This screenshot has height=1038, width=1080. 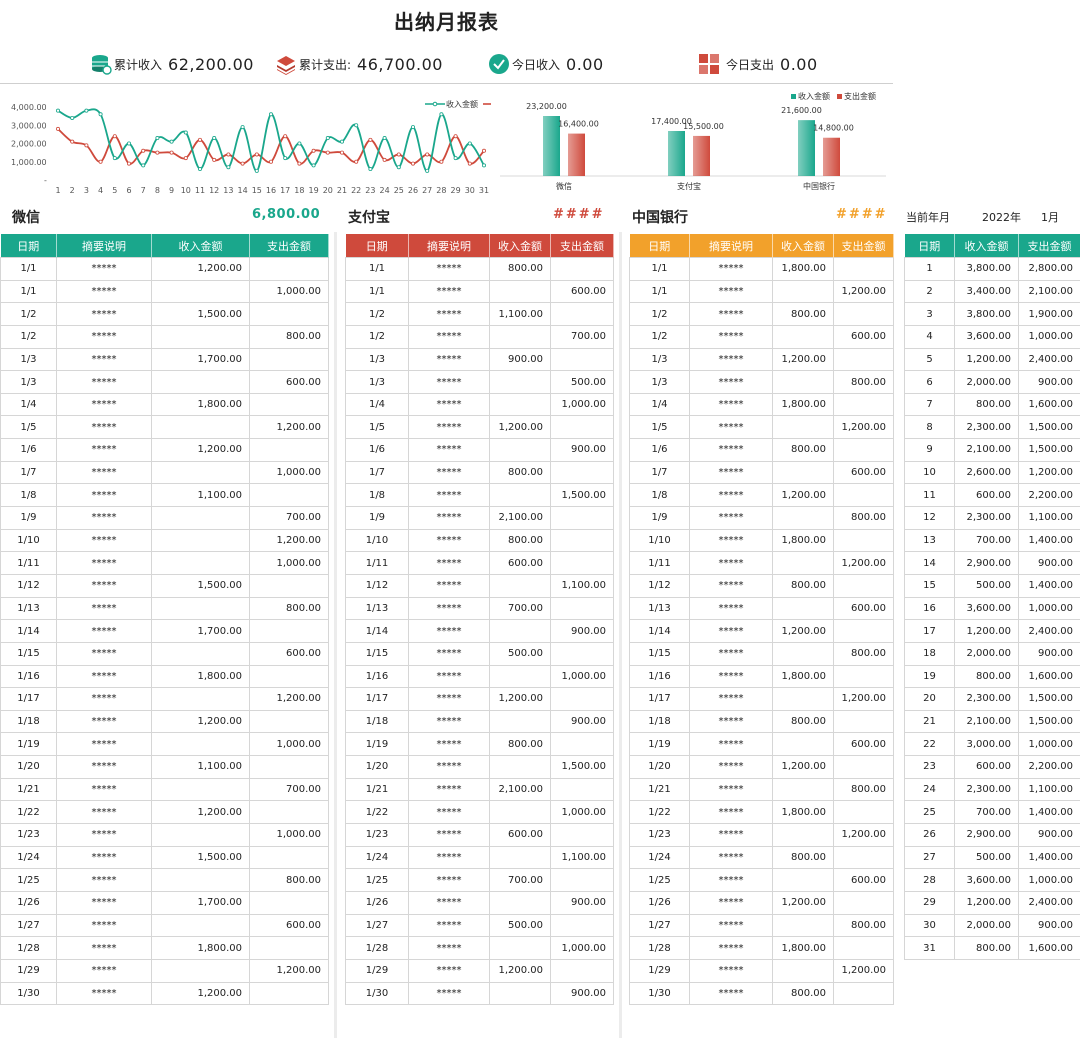 I want to click on table-row: 1/20 ***** 1,500.00, so click(x=479, y=767).